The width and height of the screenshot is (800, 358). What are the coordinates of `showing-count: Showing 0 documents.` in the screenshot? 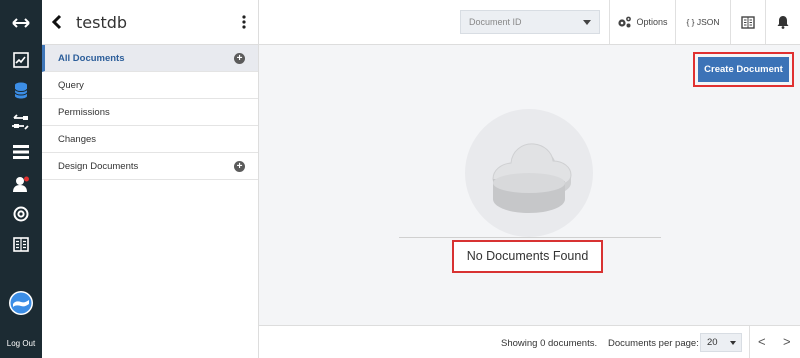 It's located at (549, 343).